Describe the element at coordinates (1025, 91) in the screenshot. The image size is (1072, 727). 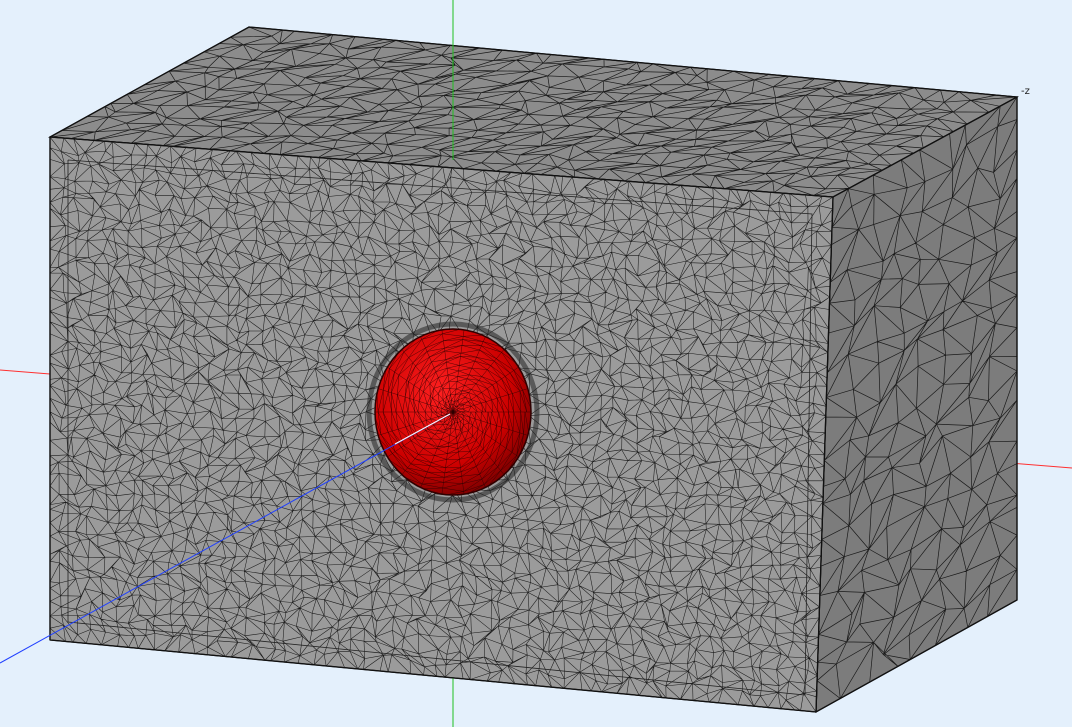
I see `z-axis-label: -z` at that location.